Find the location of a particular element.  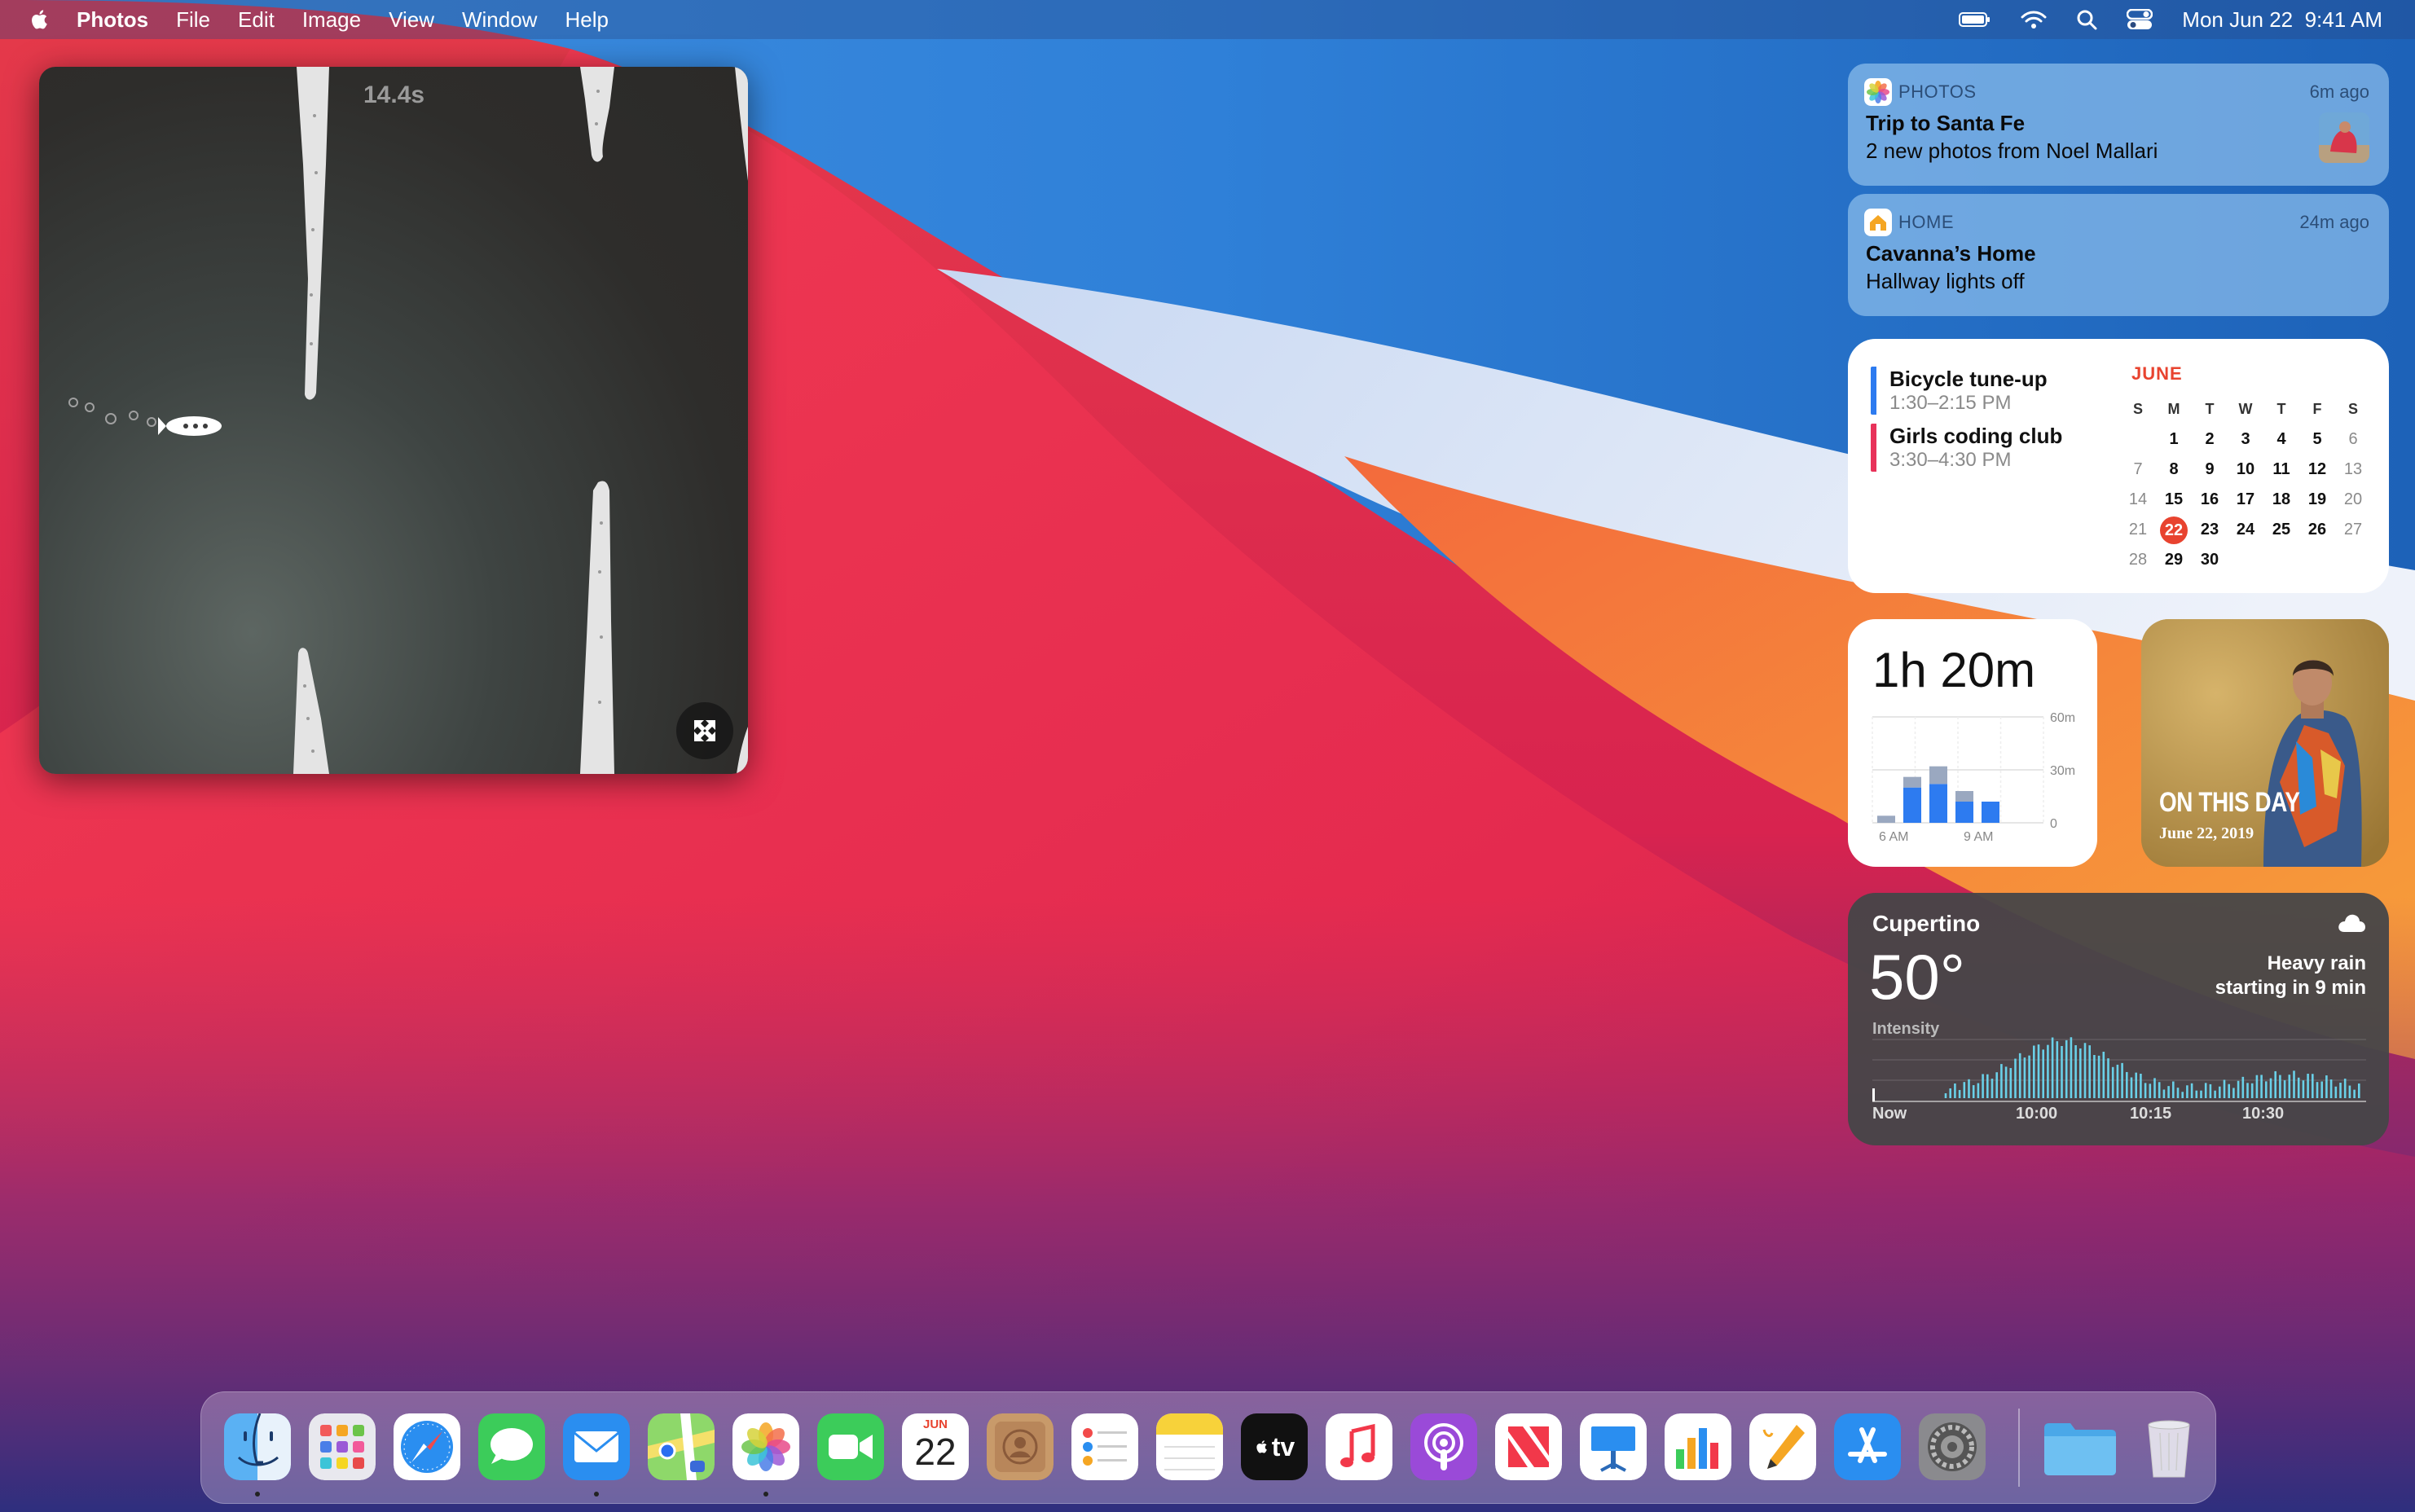

launchpad-icon is located at coordinates (342, 1446).